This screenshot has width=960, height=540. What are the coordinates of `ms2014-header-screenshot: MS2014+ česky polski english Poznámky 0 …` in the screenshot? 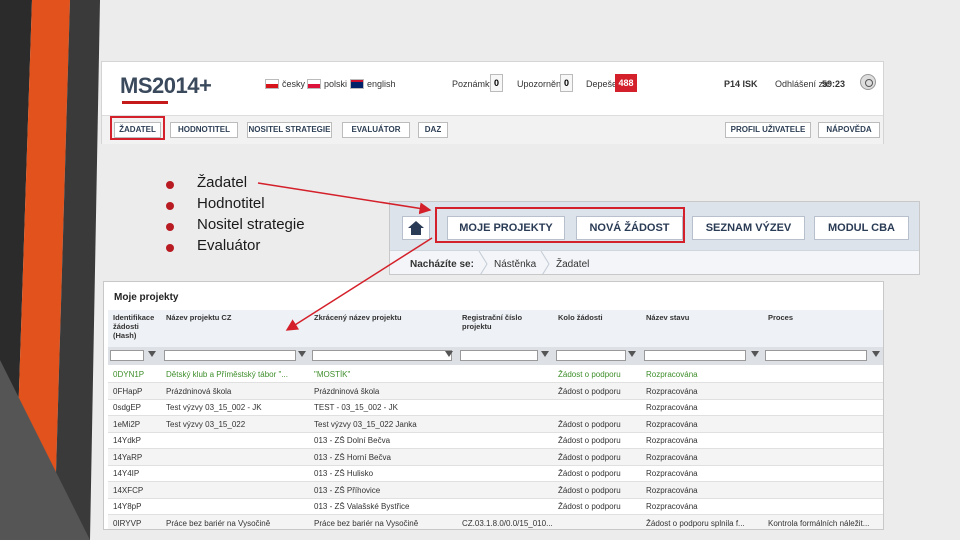 It's located at (492, 102).